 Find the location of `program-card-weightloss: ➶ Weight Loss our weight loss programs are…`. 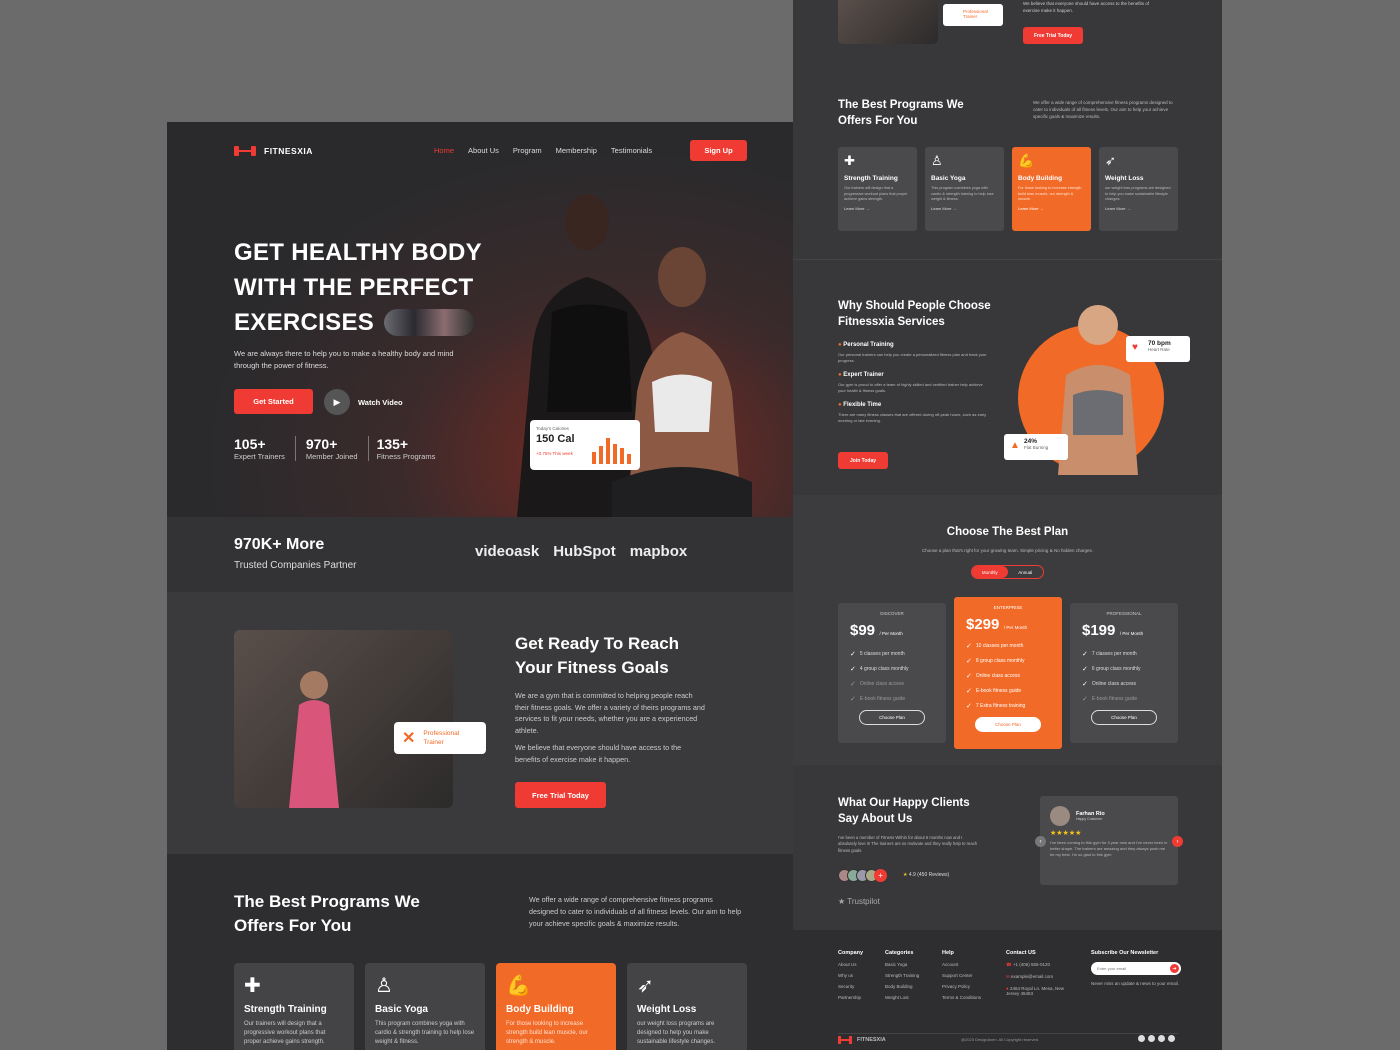

program-card-weightloss: ➶ Weight Loss our weight loss programs are… is located at coordinates (687, 1006).